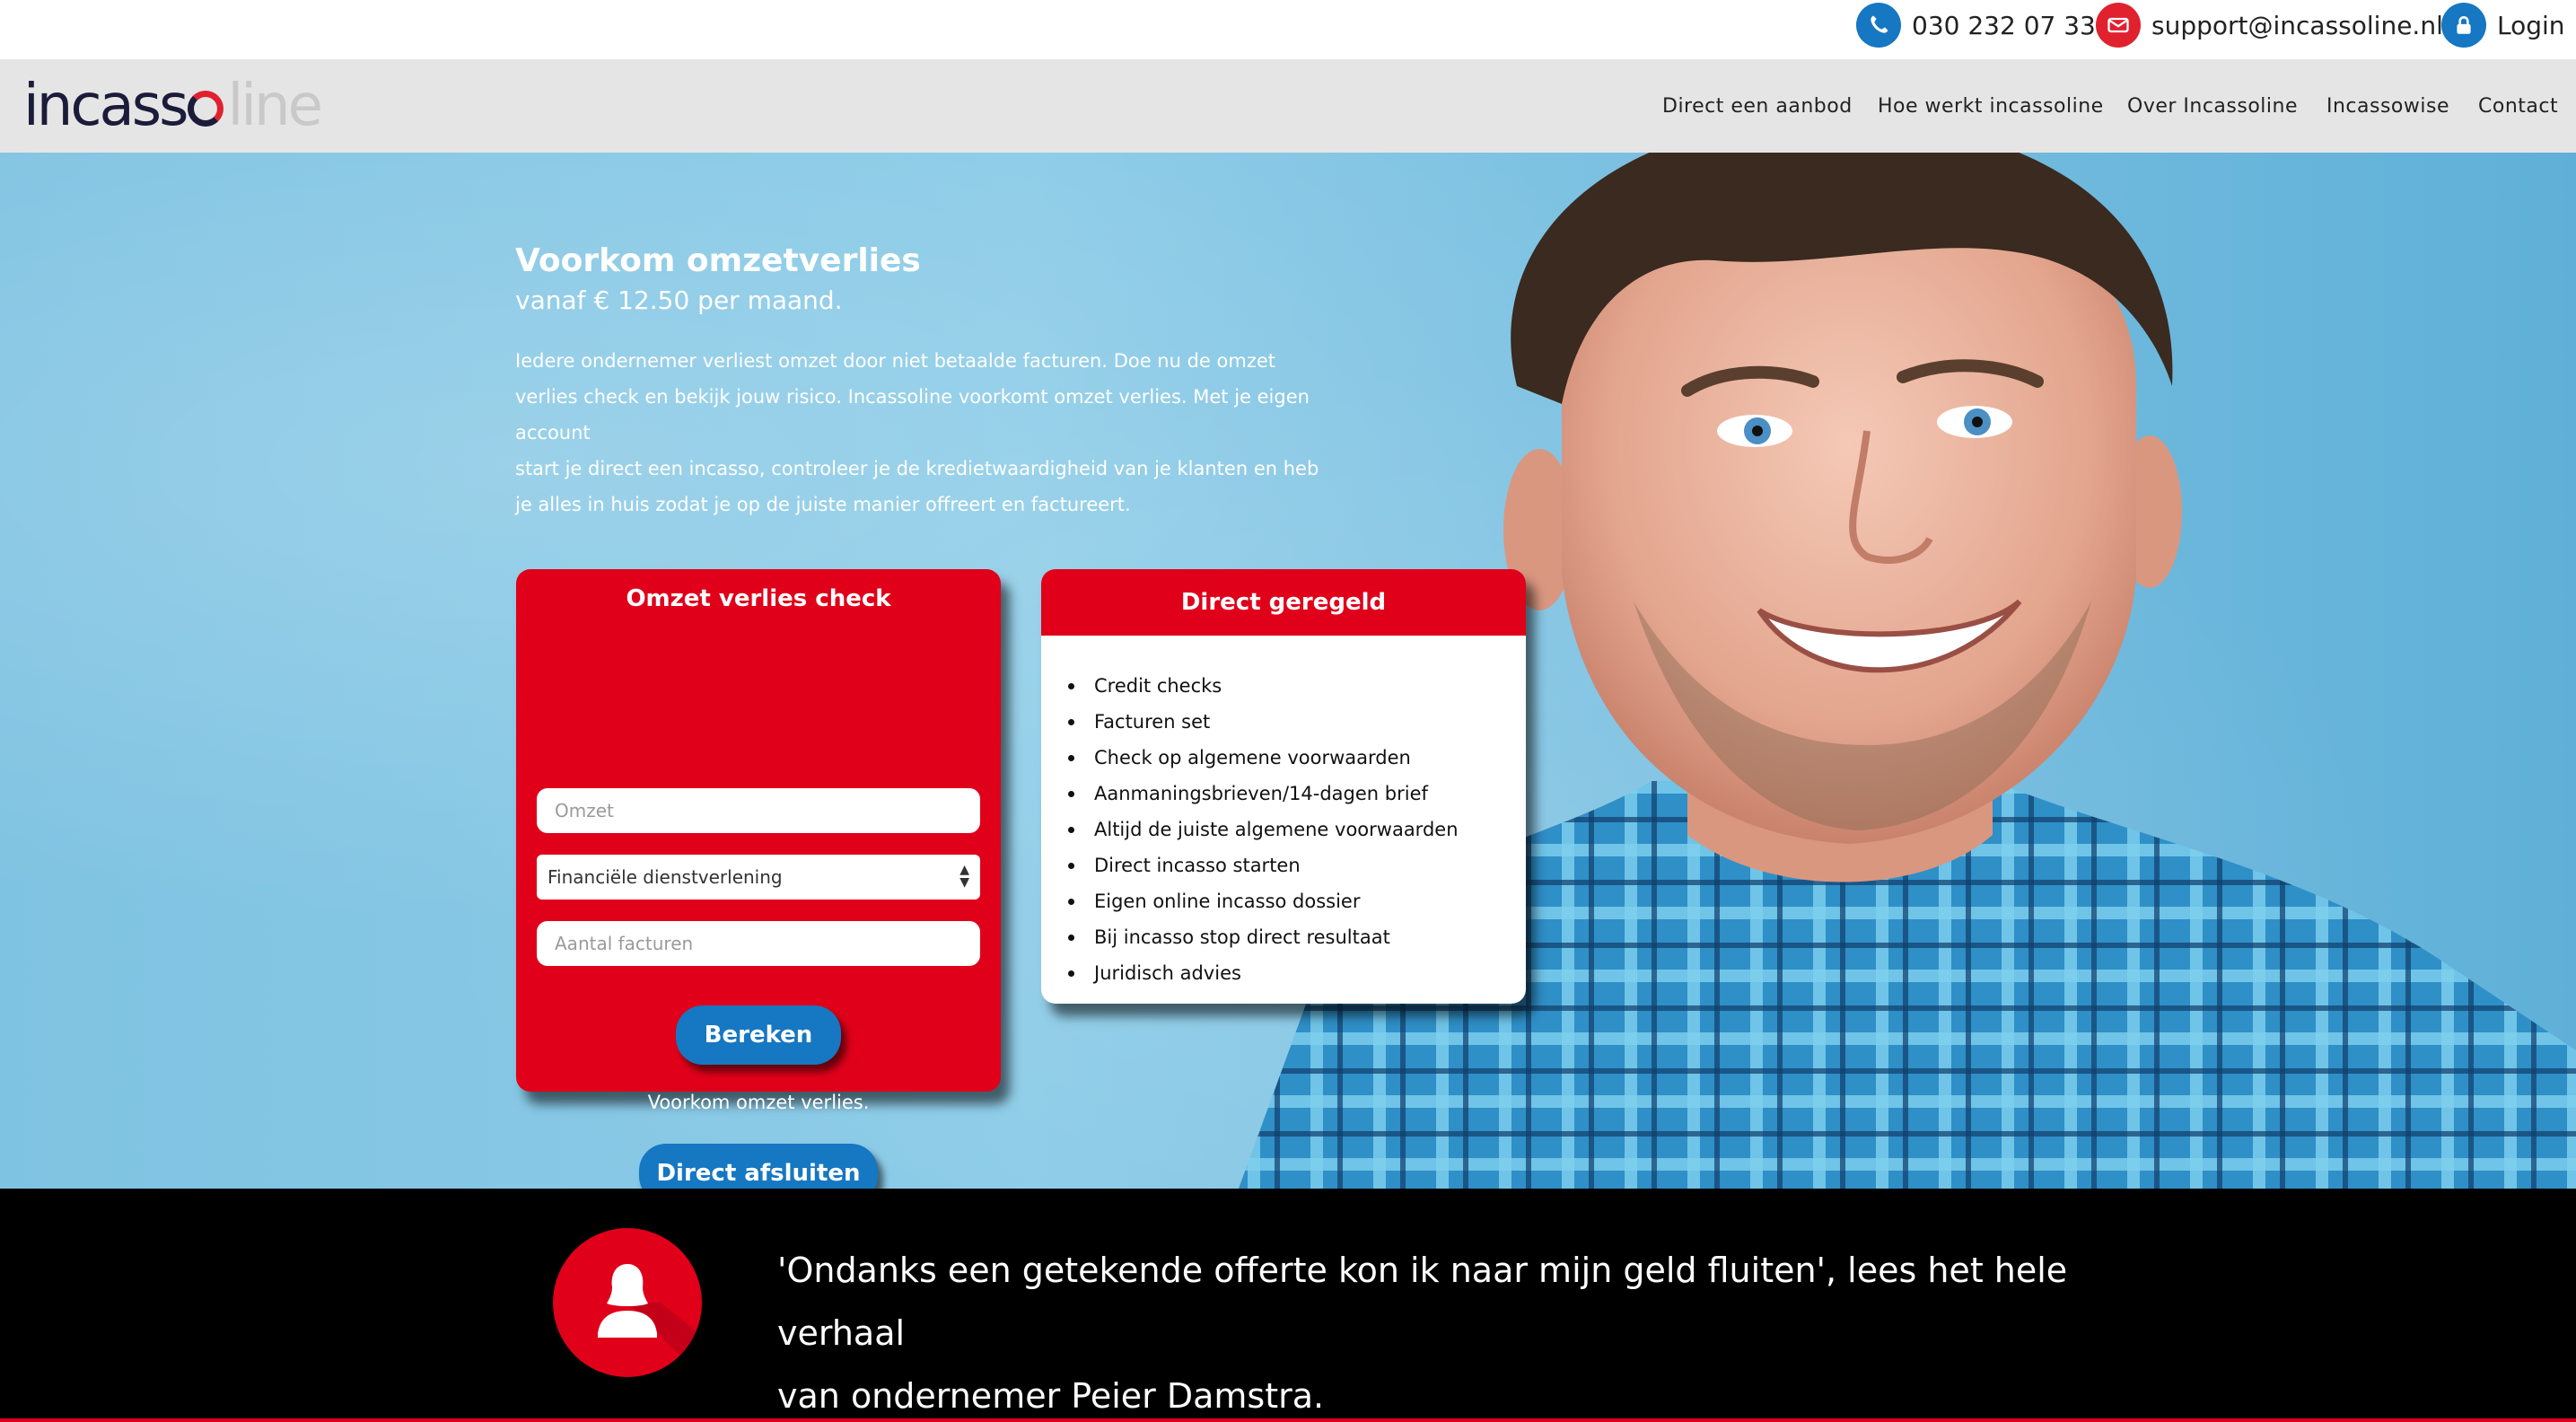  Describe the element at coordinates (2004, 25) in the screenshot. I see `phone-number: 030 232 07 33` at that location.